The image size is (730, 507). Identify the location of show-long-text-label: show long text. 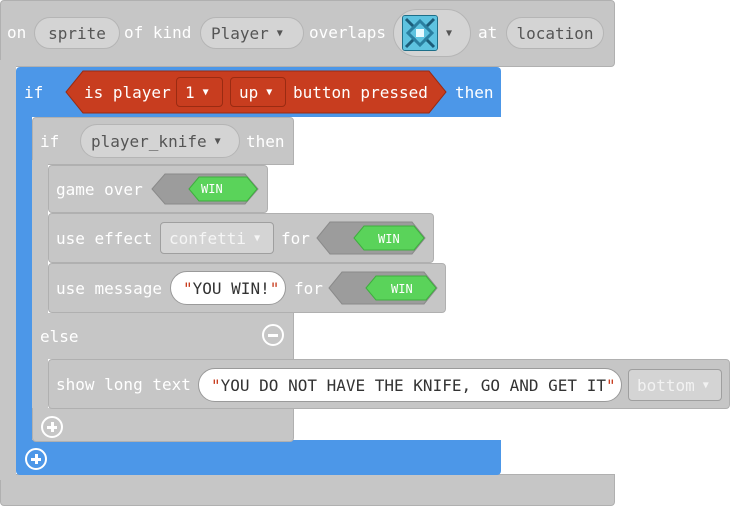
(123, 384).